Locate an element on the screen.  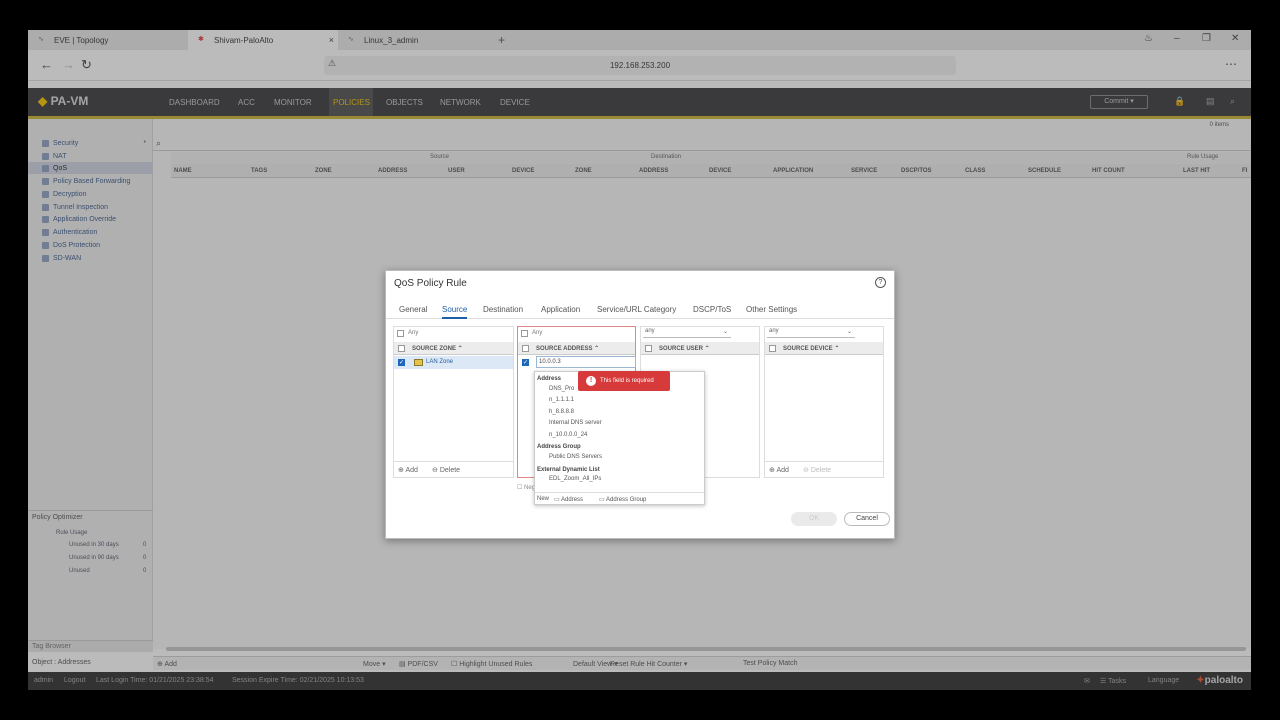
any-zone-label: Any is located at coordinates (413, 333).